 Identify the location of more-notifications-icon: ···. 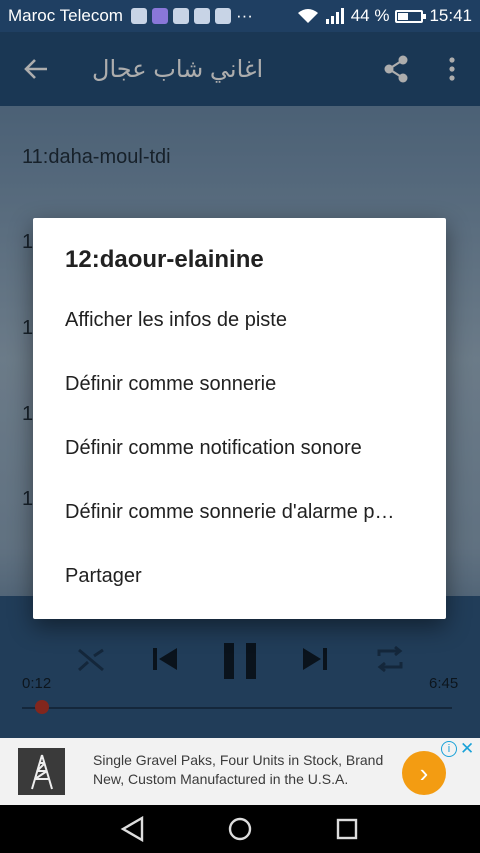
(244, 15).